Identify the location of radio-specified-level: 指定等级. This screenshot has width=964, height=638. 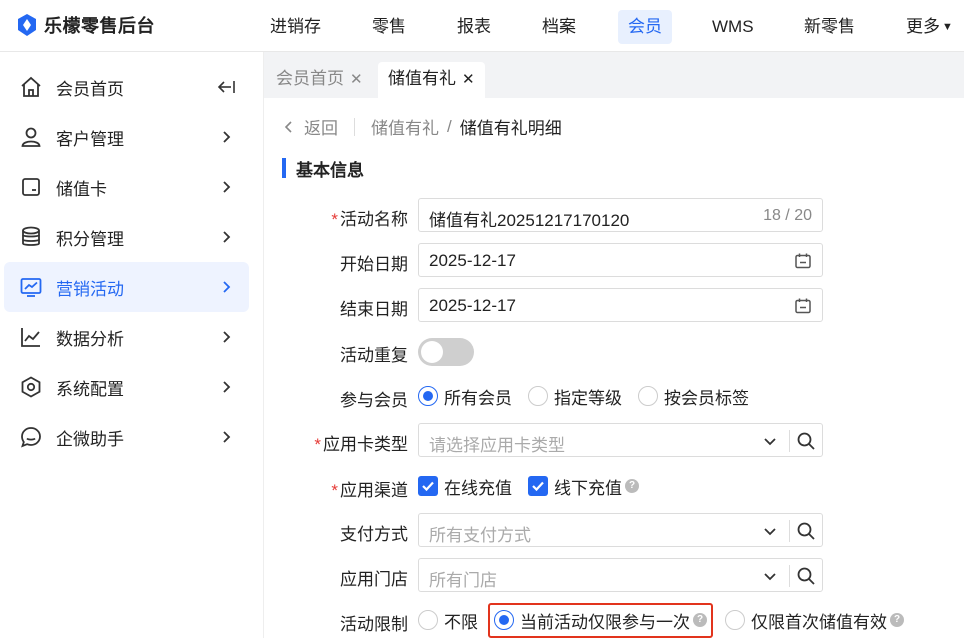
(575, 396).